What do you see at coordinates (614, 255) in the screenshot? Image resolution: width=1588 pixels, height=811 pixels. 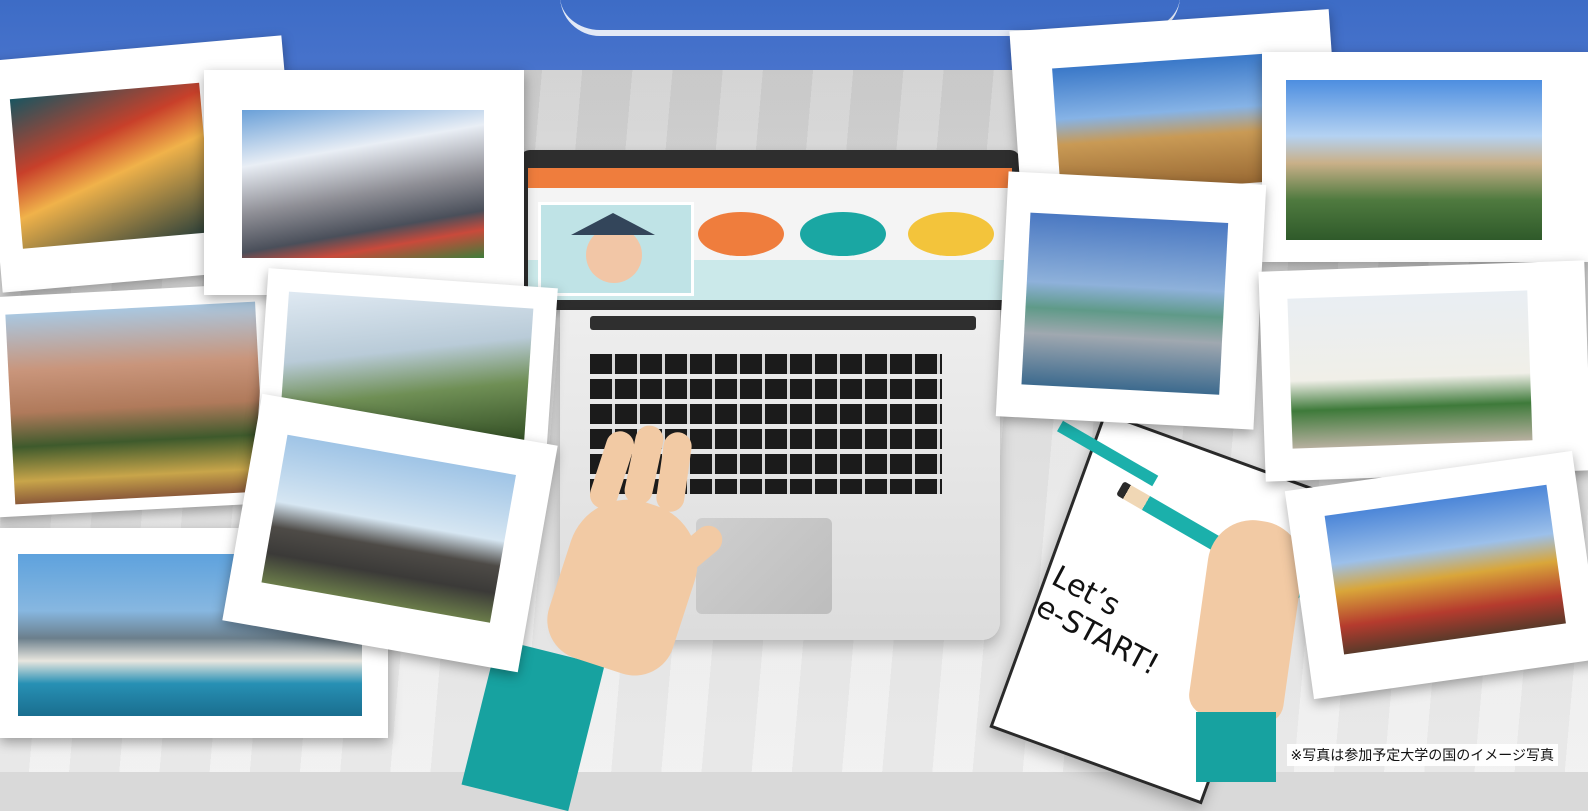 I see `graduate-face-icon` at bounding box center [614, 255].